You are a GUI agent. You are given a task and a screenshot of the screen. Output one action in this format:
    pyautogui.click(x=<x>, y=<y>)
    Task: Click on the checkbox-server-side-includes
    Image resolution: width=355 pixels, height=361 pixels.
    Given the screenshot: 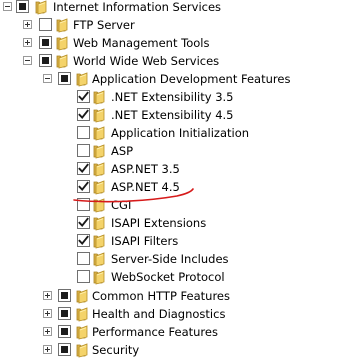 What is the action you would take?
    pyautogui.click(x=83, y=258)
    